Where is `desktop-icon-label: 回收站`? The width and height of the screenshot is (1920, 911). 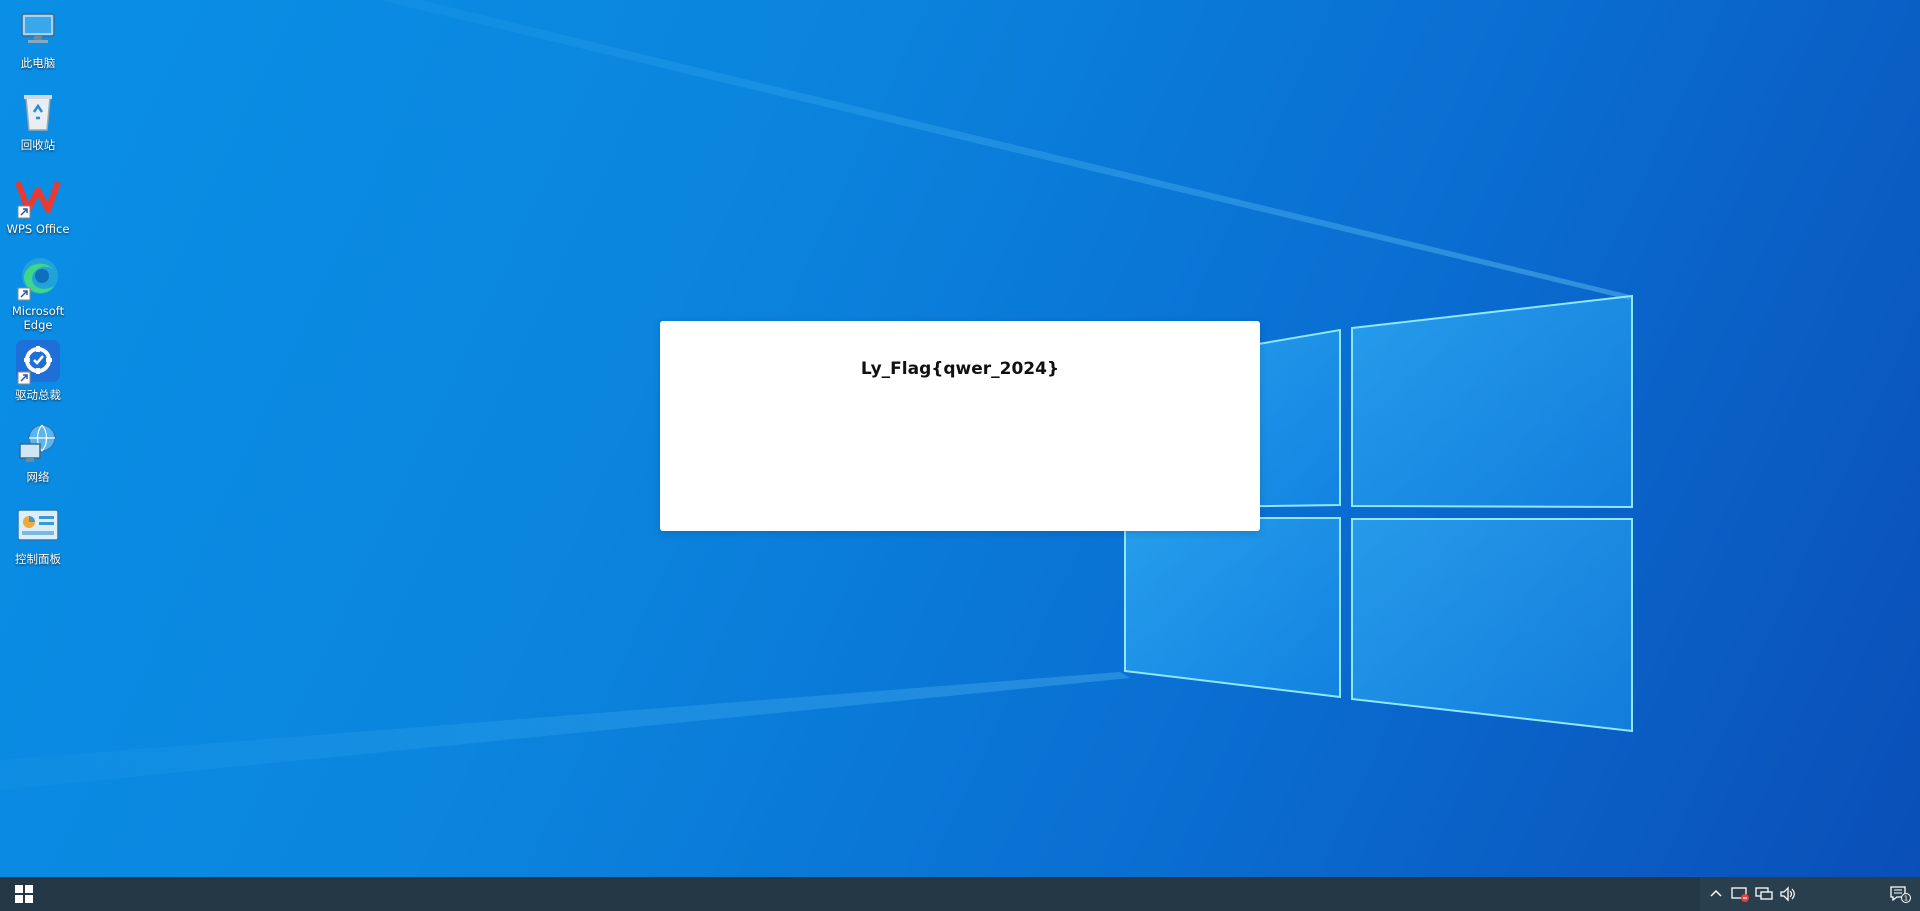 desktop-icon-label: 回收站 is located at coordinates (38, 145).